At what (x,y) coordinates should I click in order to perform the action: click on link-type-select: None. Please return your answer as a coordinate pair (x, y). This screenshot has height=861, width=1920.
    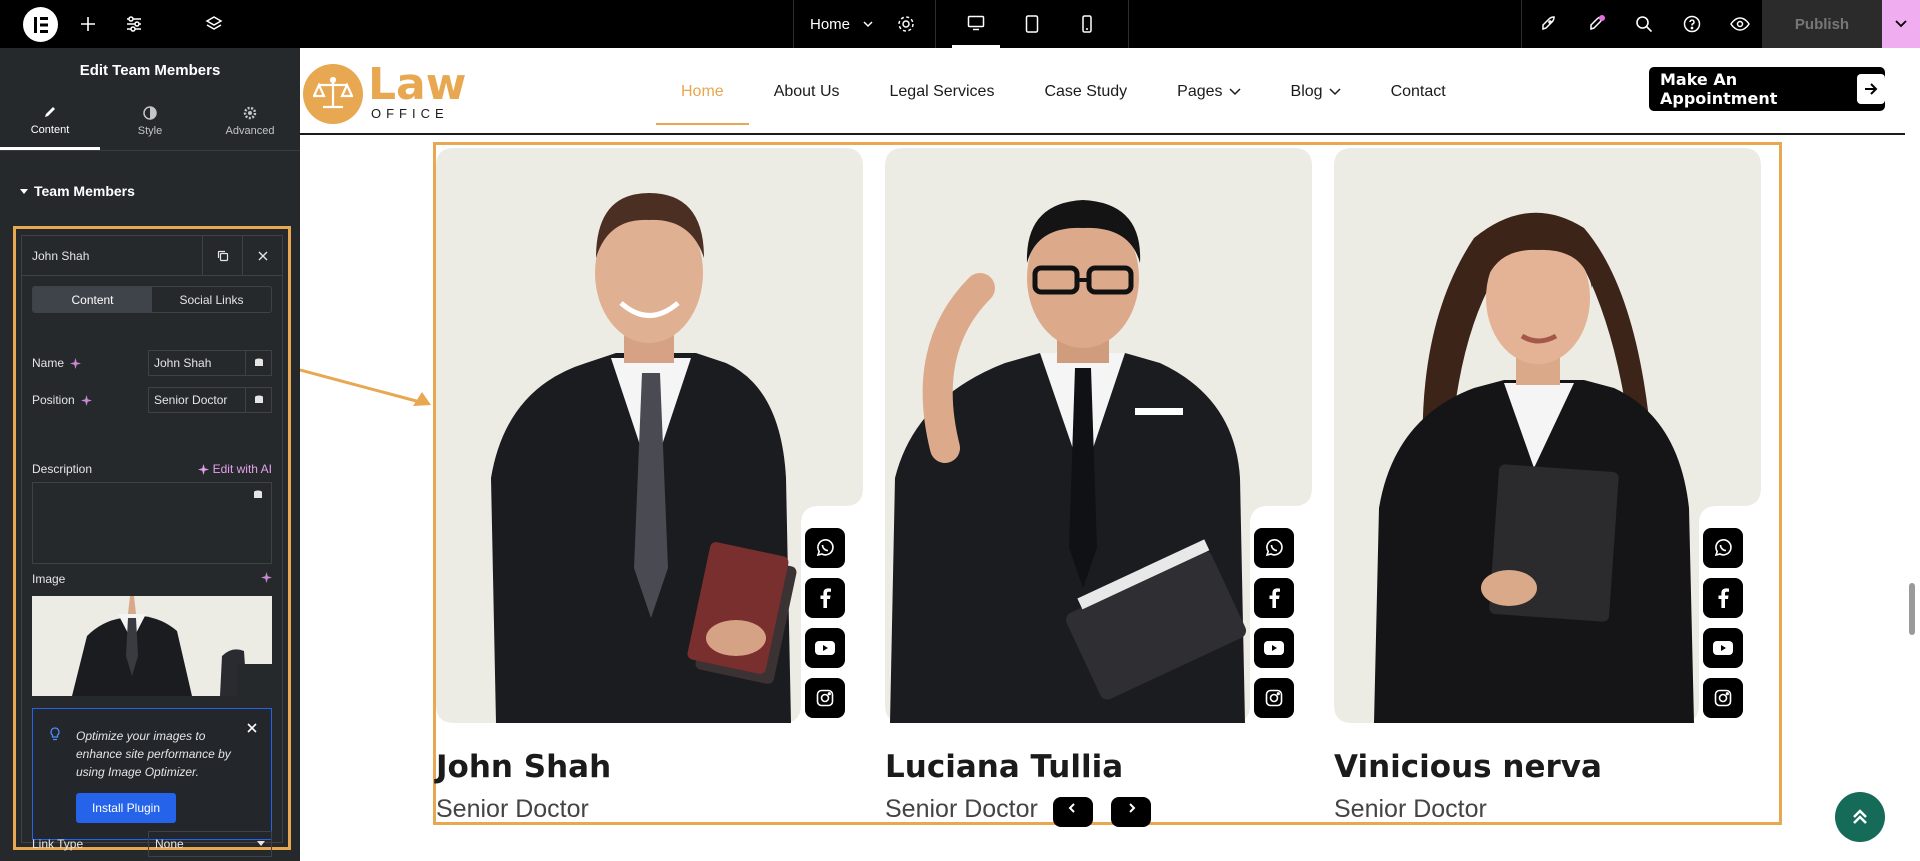
    Looking at the image, I should click on (210, 844).